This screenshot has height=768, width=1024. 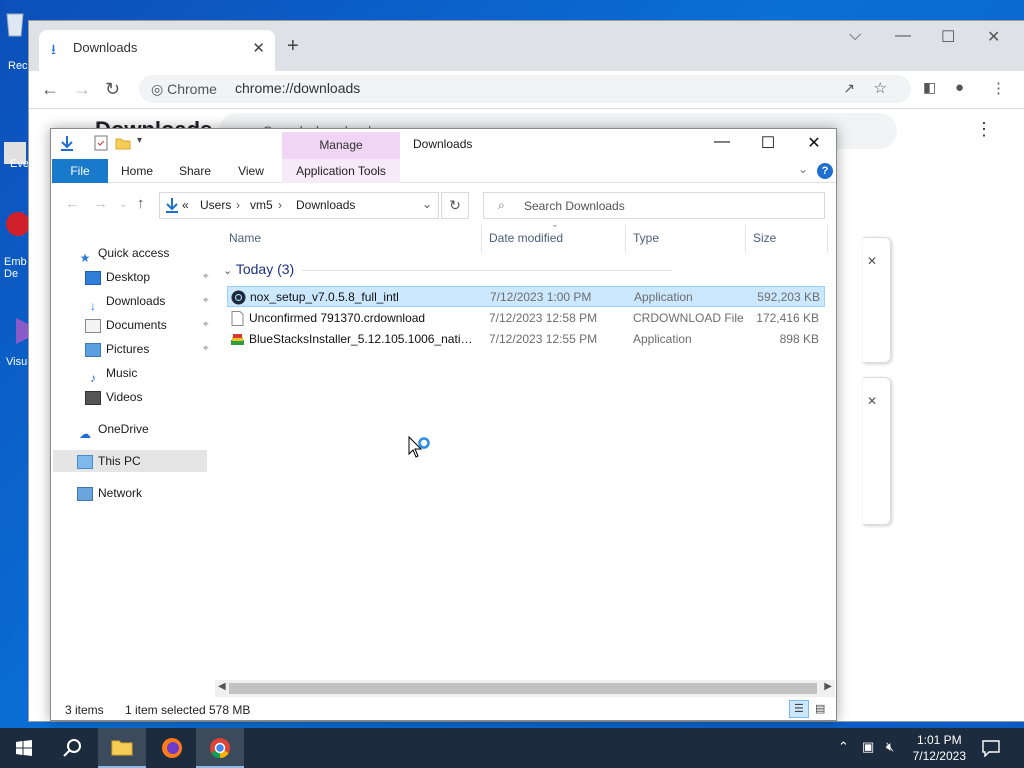 I want to click on taskbar-file-explorer, so click(x=122, y=748).